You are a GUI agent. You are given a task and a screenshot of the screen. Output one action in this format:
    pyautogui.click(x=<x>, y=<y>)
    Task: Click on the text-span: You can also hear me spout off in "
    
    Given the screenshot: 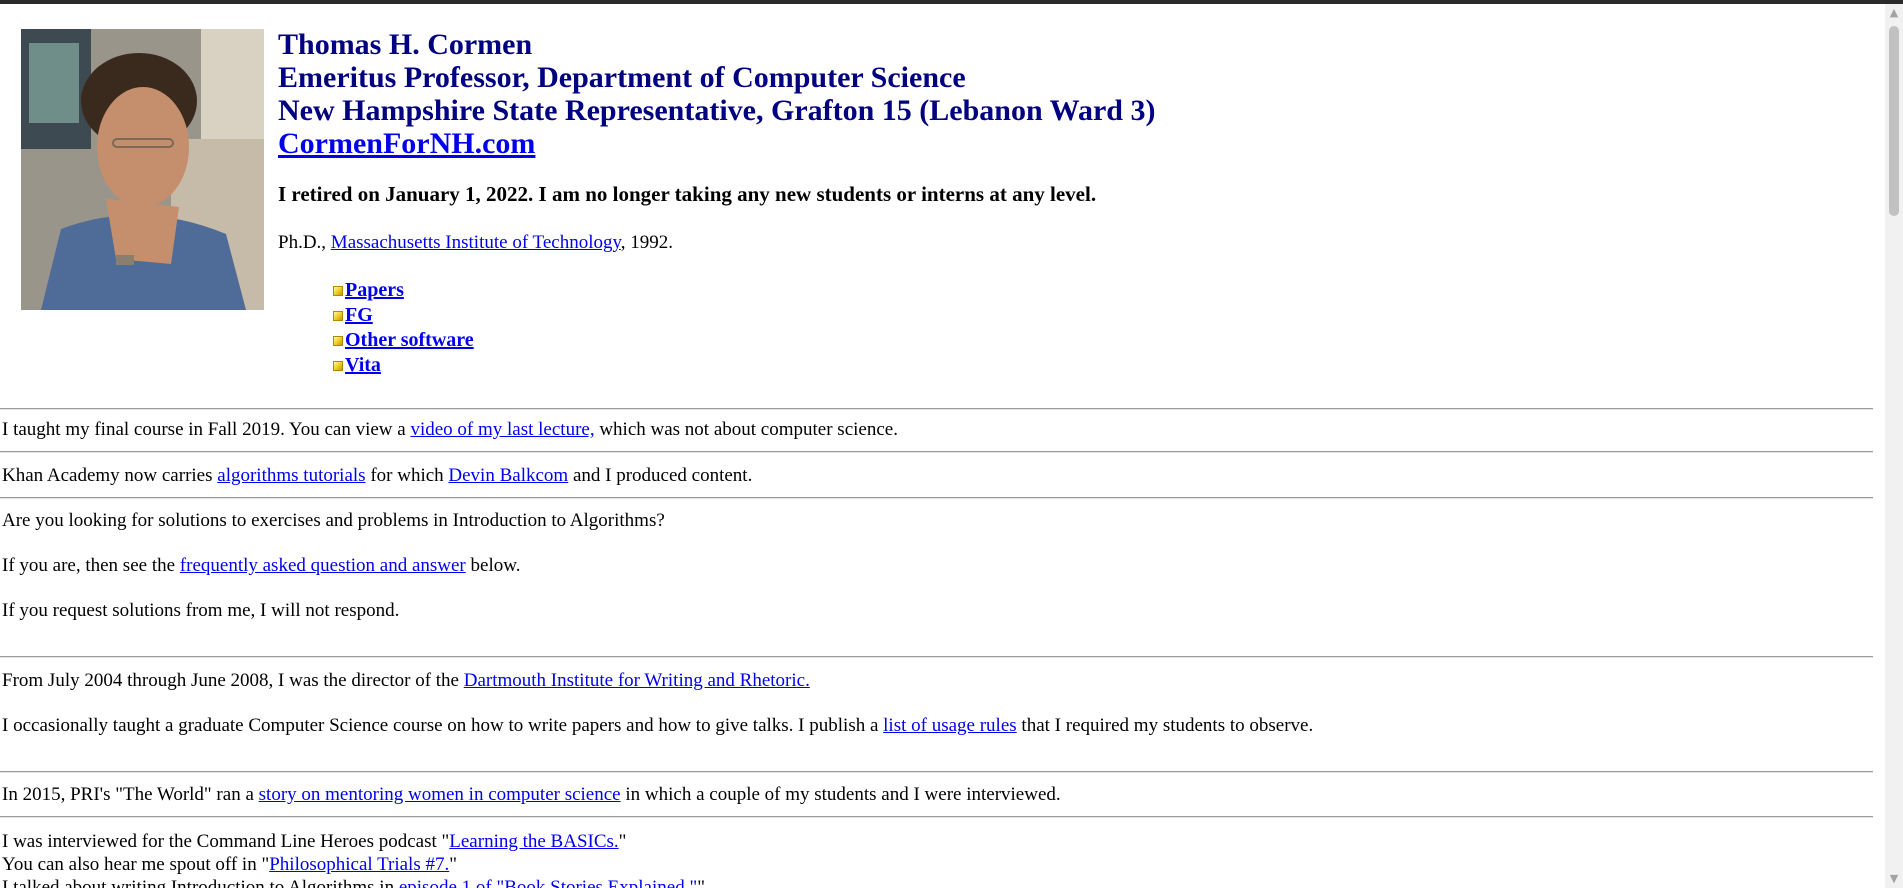 What is the action you would take?
    pyautogui.click(x=136, y=864)
    